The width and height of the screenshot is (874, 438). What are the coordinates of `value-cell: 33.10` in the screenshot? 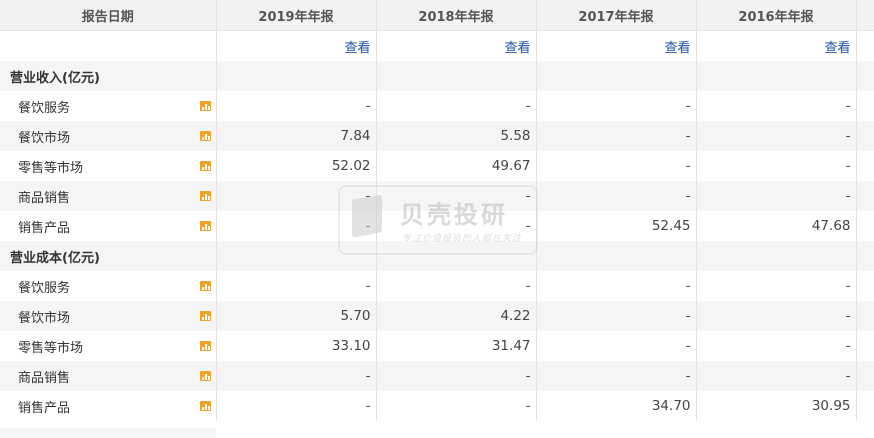 It's located at (296, 346).